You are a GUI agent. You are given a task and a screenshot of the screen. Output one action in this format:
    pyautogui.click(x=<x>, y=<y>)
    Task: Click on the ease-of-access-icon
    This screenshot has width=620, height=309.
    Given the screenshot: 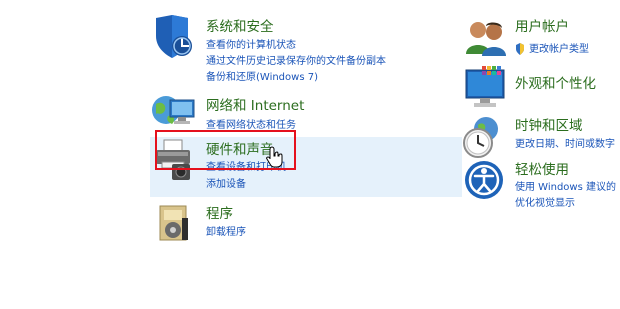 What is the action you would take?
    pyautogui.click(x=484, y=182)
    